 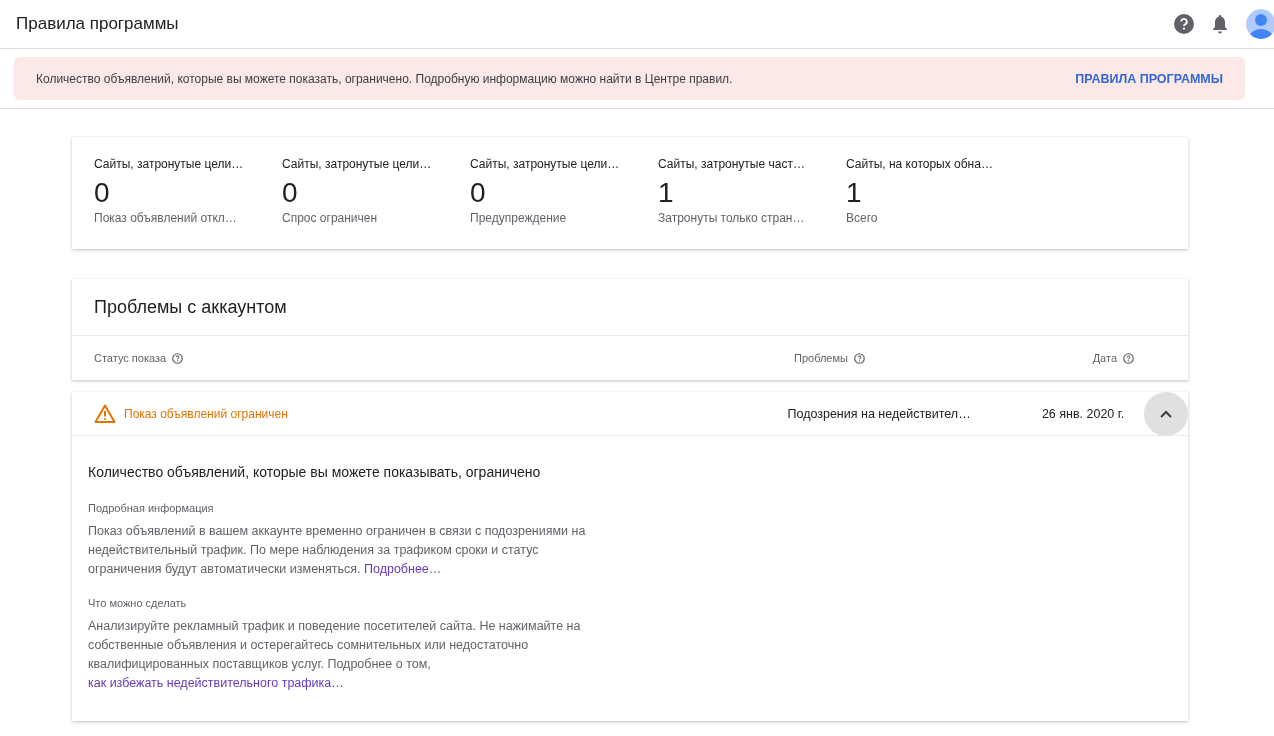 What do you see at coordinates (97, 24) in the screenshot?
I see `page-title: Правила программы` at bounding box center [97, 24].